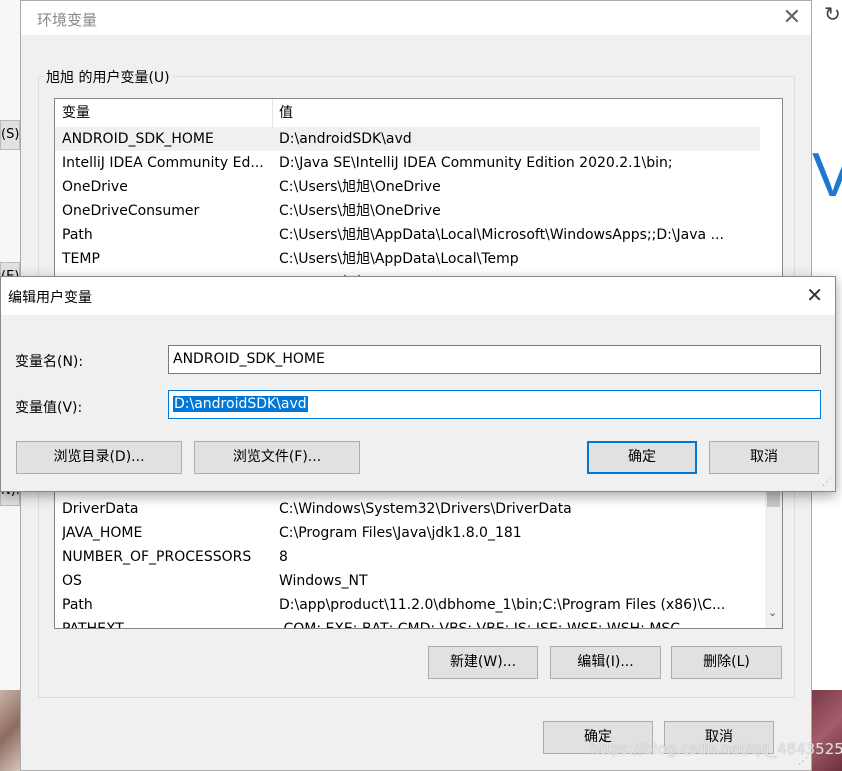  Describe the element at coordinates (642, 457) in the screenshot. I see `ok-button: 确定` at that location.